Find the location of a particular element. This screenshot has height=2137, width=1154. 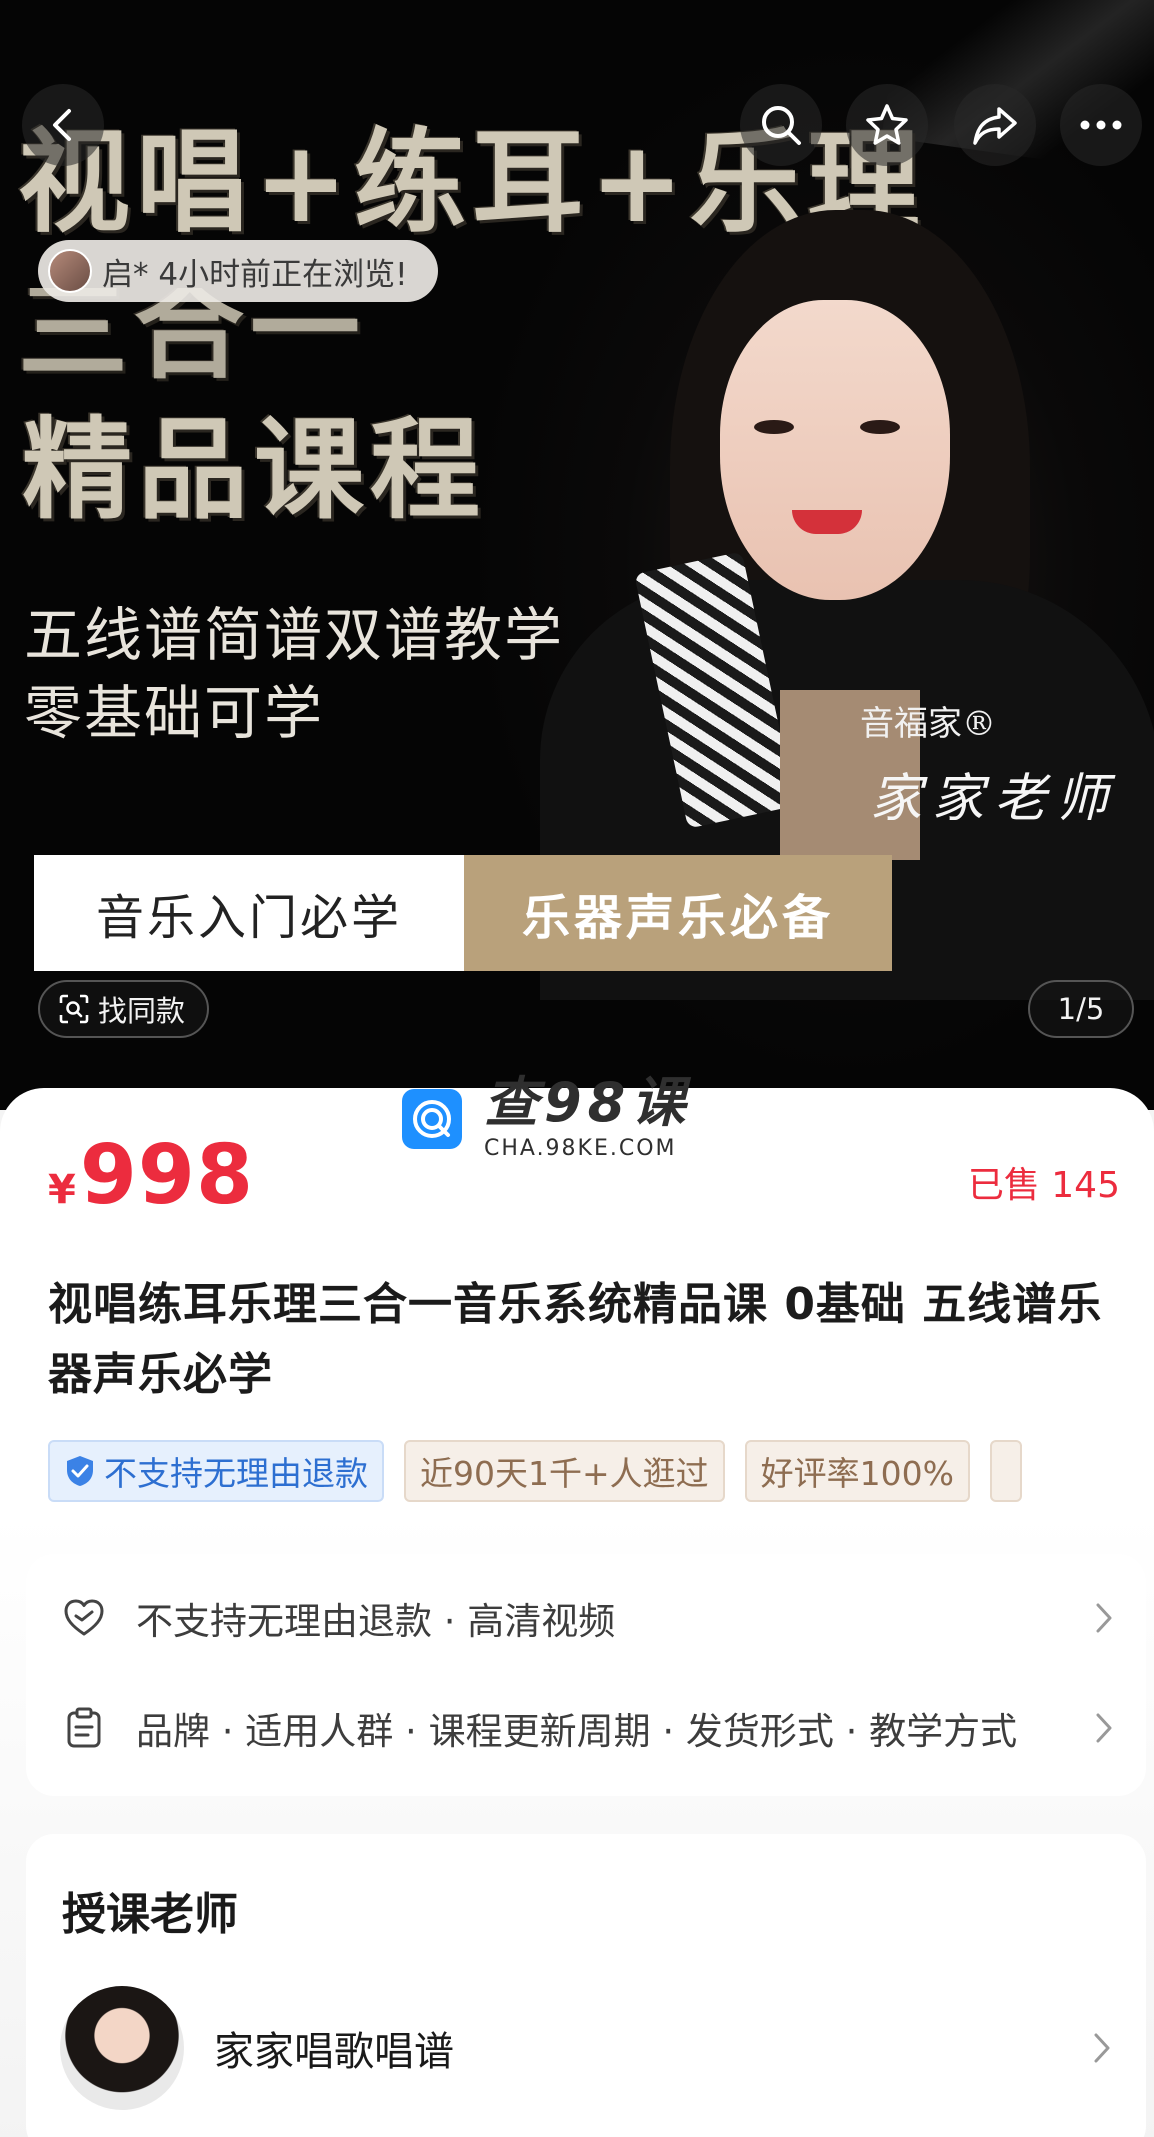

watermark-logo-icon is located at coordinates (432, 1118).